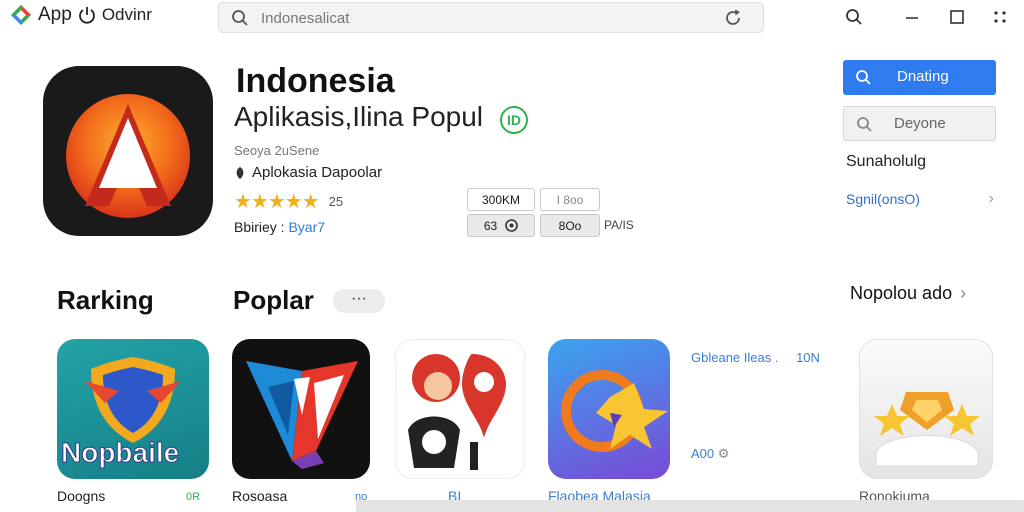 The width and height of the screenshot is (1024, 512). What do you see at coordinates (927, 429) in the screenshot?
I see `badge-stars-icon` at bounding box center [927, 429].